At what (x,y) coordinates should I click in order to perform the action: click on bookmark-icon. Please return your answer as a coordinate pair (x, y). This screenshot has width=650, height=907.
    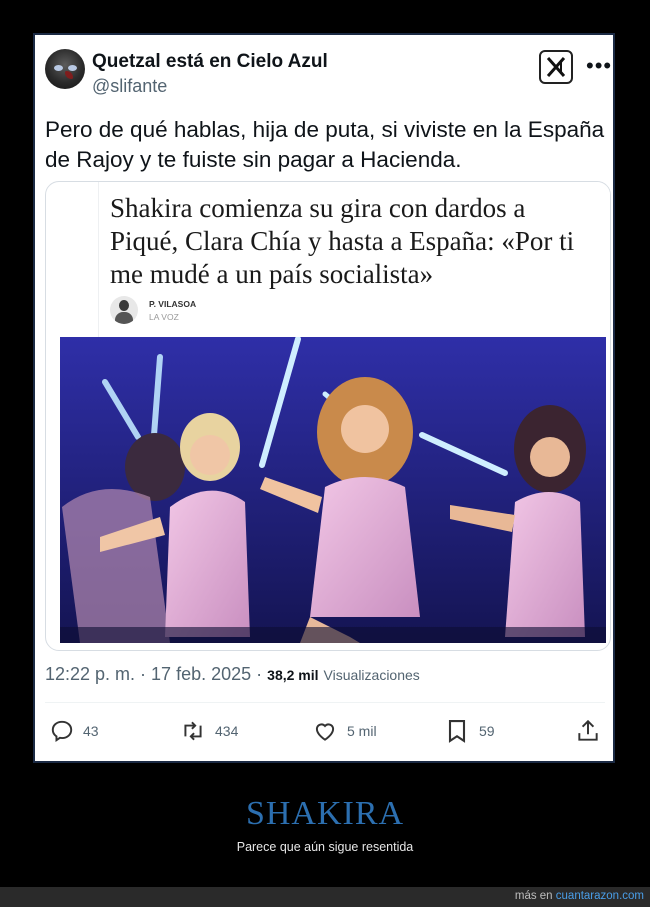
    Looking at the image, I should click on (457, 731).